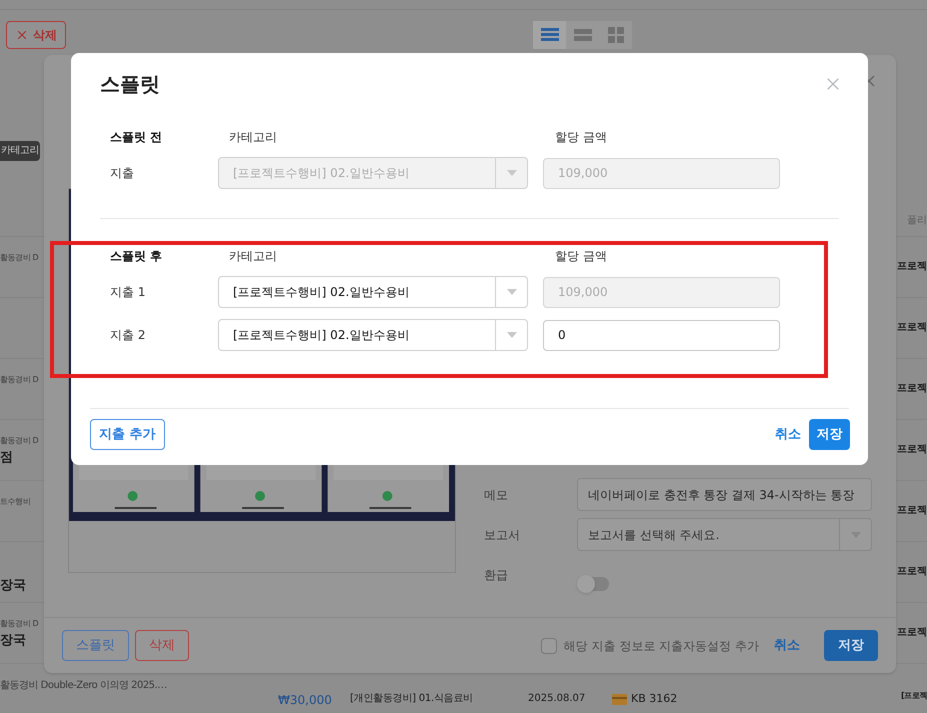 This screenshot has width=927, height=713. What do you see at coordinates (22, 35) in the screenshot?
I see `close-icon` at bounding box center [22, 35].